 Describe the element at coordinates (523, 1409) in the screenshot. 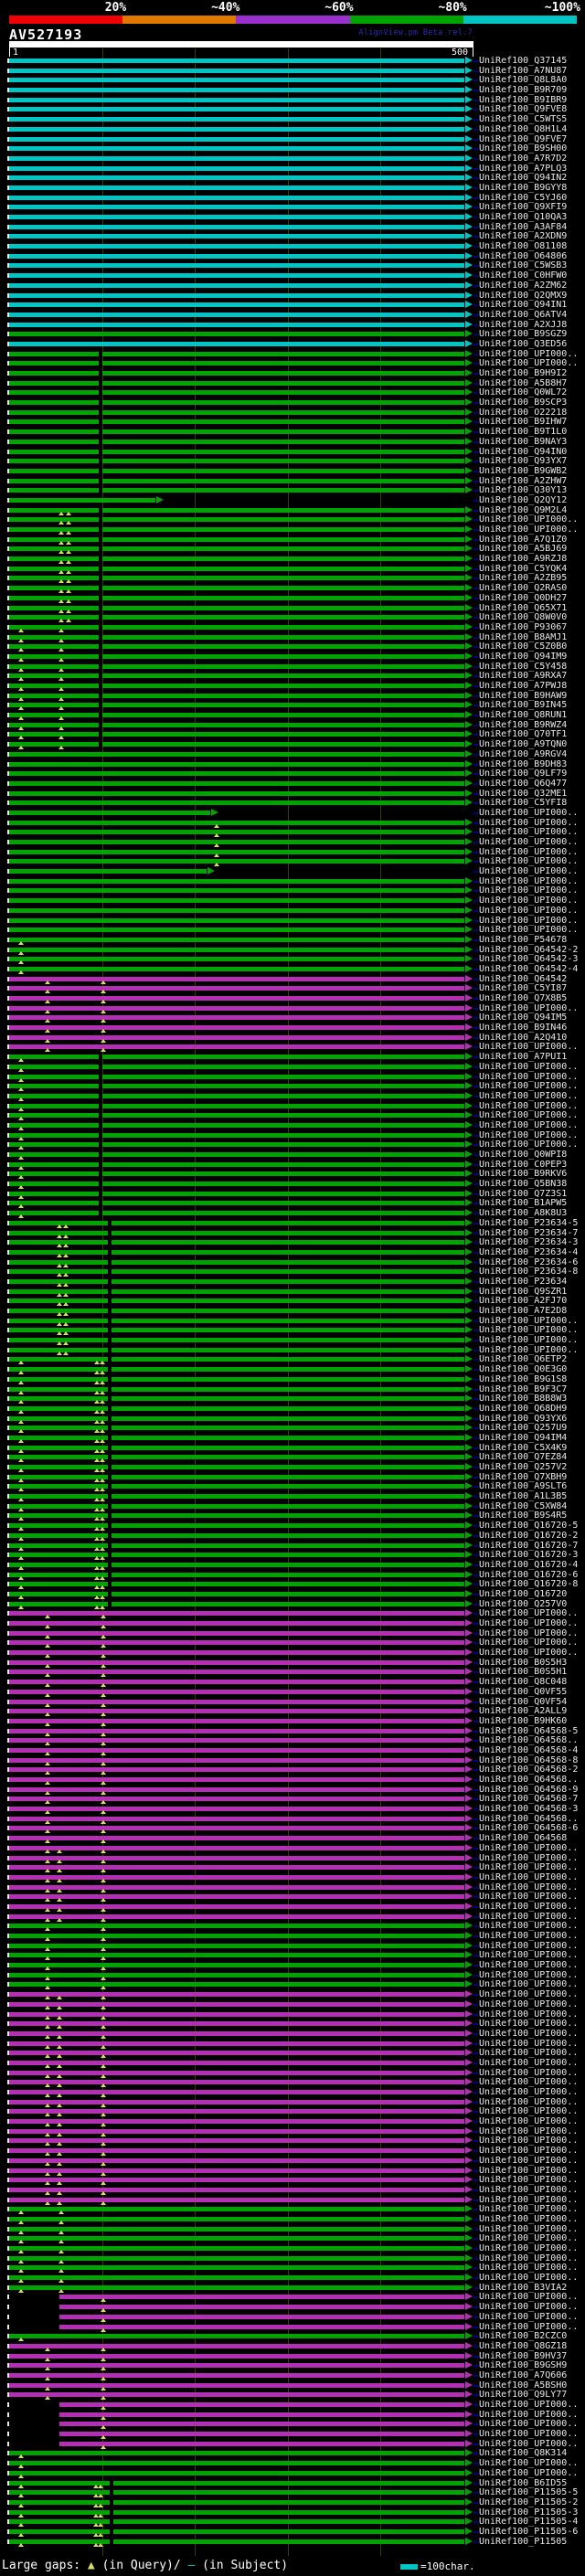

I see `hit-label: UniRef100_Q68DH9` at that location.